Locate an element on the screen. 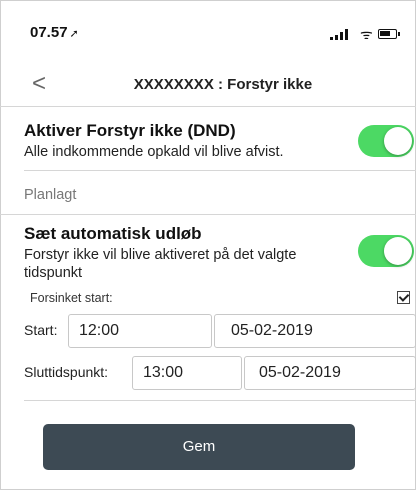 This screenshot has width=416, height=490. page-title: XXXXXXXX : Forstyr ikke is located at coordinates (223, 84).